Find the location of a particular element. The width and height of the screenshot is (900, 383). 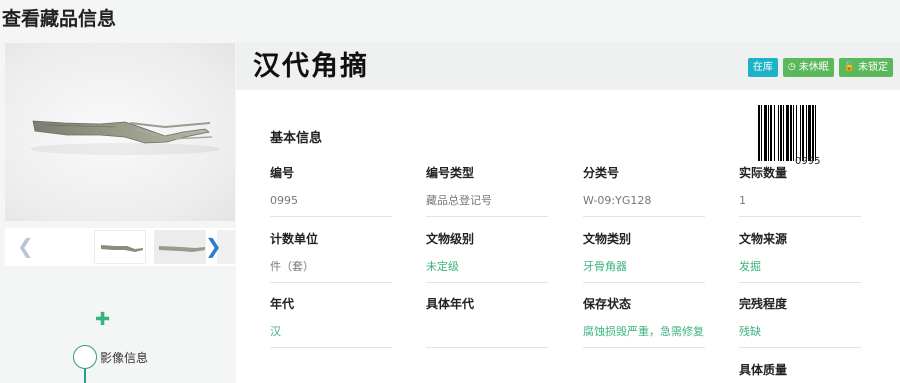

field-era: 年代 汉 is located at coordinates (331, 321).